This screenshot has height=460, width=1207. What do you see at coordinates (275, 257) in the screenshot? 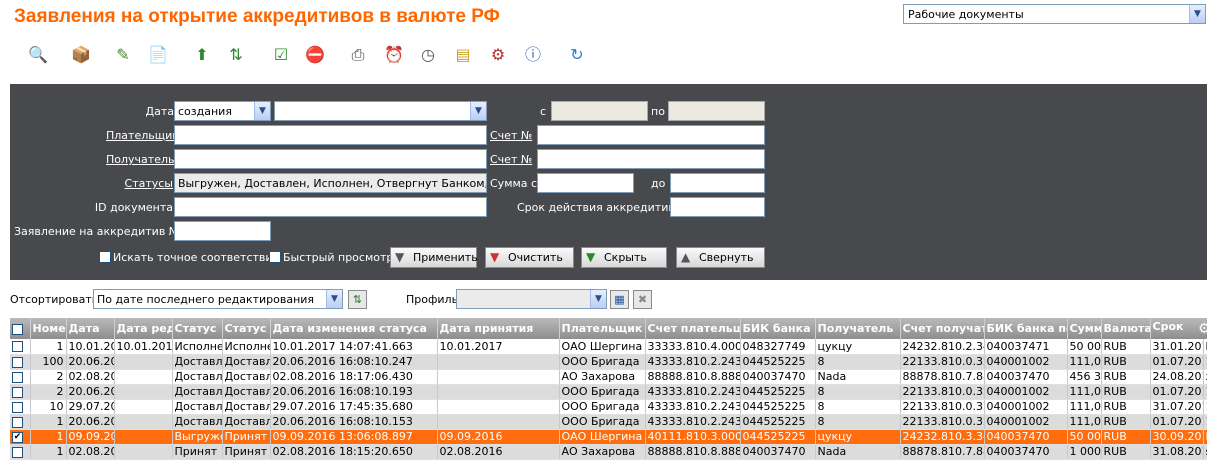
I see `quick-view-checkbox` at bounding box center [275, 257].